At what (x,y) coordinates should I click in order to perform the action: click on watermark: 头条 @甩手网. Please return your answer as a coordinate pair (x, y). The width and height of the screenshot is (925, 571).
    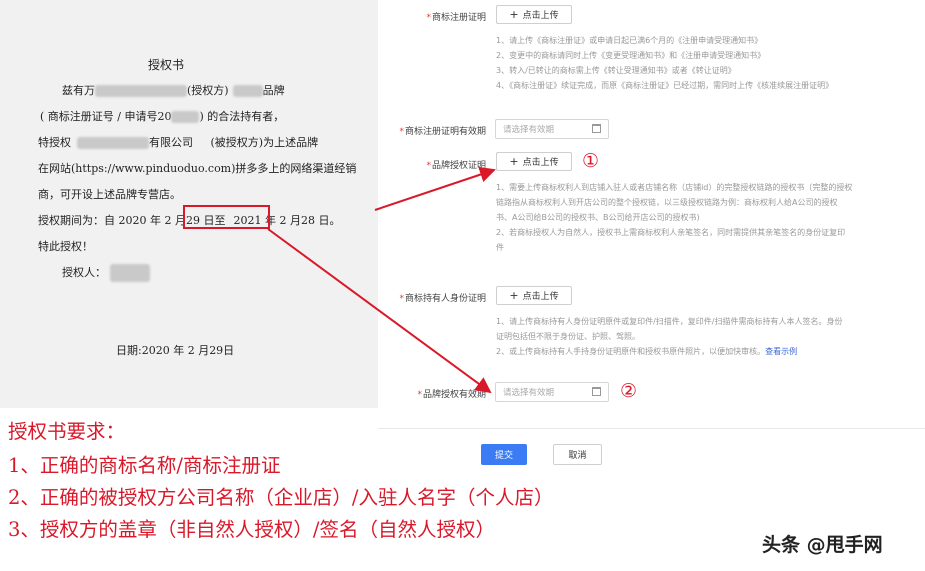
    Looking at the image, I should click on (822, 545).